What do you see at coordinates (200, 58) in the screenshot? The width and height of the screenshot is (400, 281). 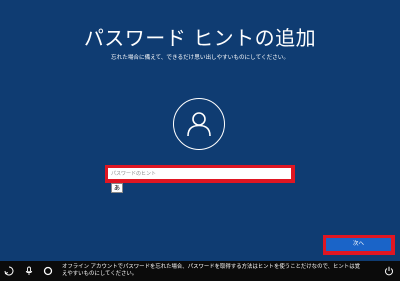 I see `page-subtitle: 忘れた場合に備えて、できるだけ思い出しやすいものにしてください。` at bounding box center [200, 58].